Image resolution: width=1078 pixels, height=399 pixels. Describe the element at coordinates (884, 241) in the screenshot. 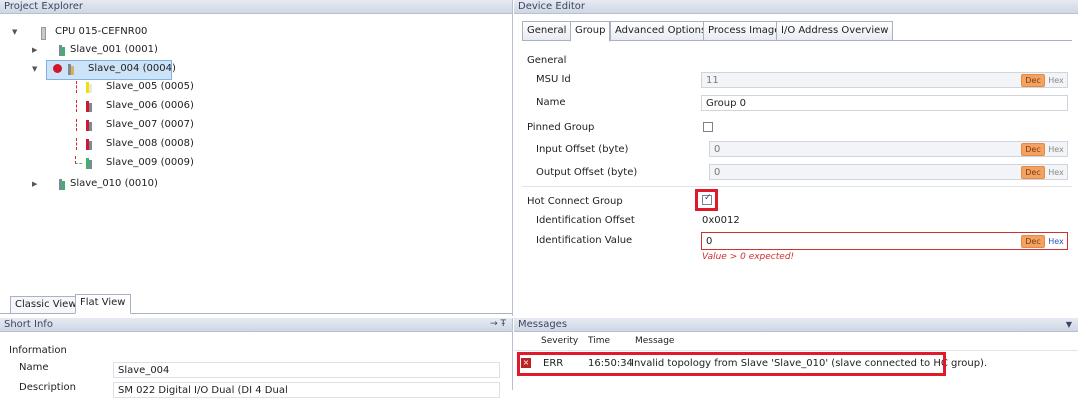

I see `identification-value-field: 0` at that location.